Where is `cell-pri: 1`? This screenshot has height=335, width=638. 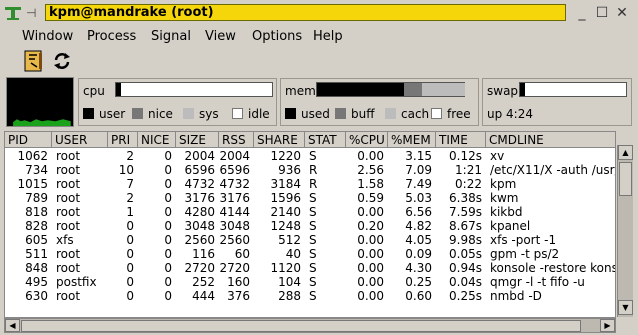 cell-pri: 1 is located at coordinates (130, 212).